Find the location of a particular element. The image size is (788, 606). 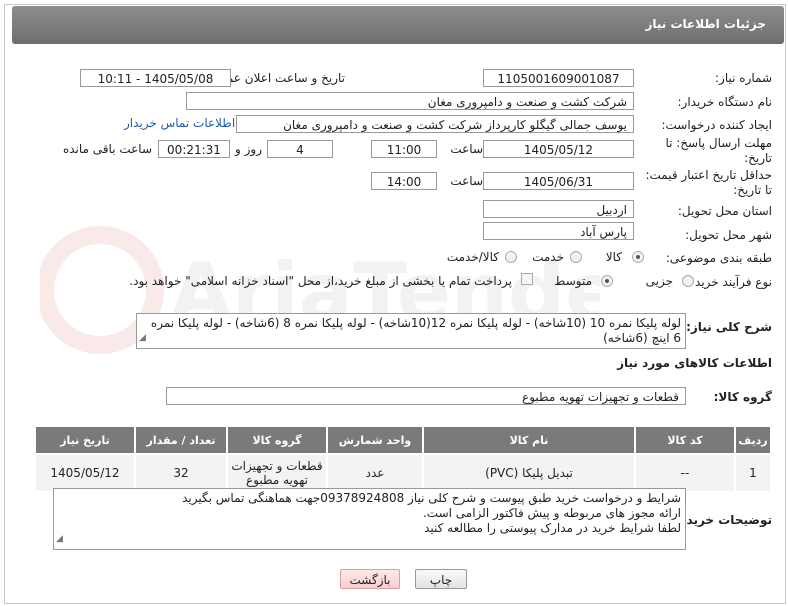

city-field: پارس آباد is located at coordinates (558, 231).